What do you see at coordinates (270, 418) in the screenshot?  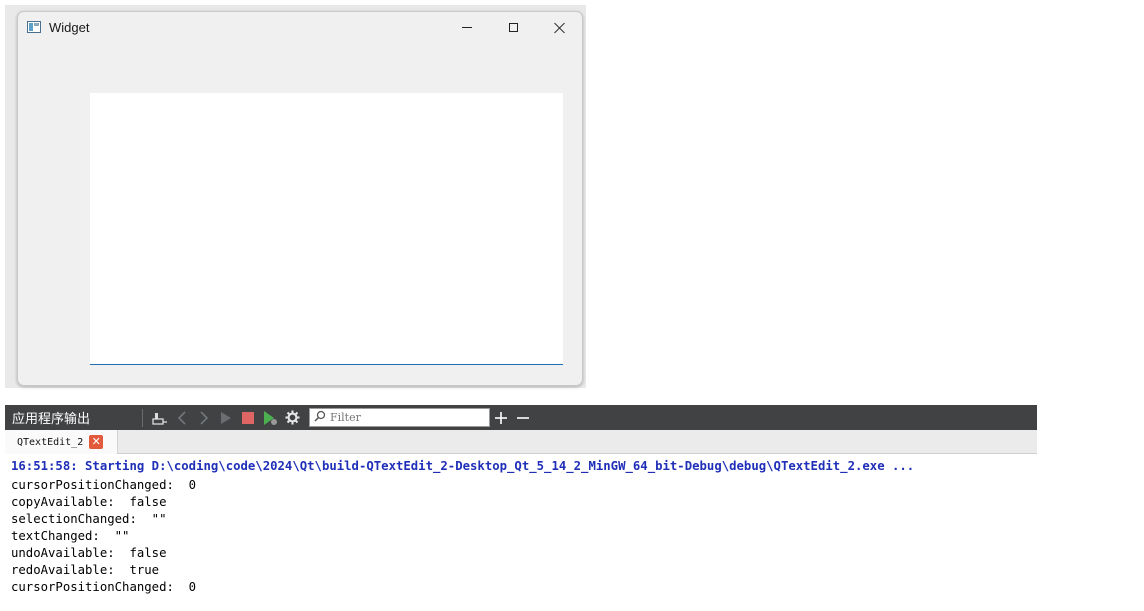 I see `rerun-icon` at bounding box center [270, 418].